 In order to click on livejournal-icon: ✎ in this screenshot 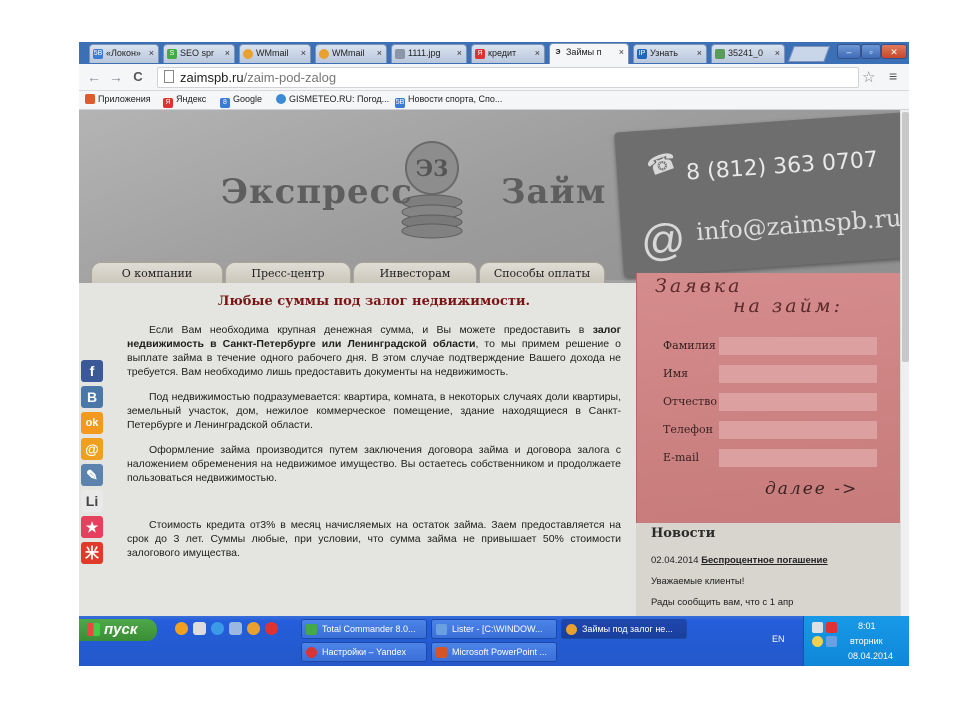, I will do `click(92, 475)`.